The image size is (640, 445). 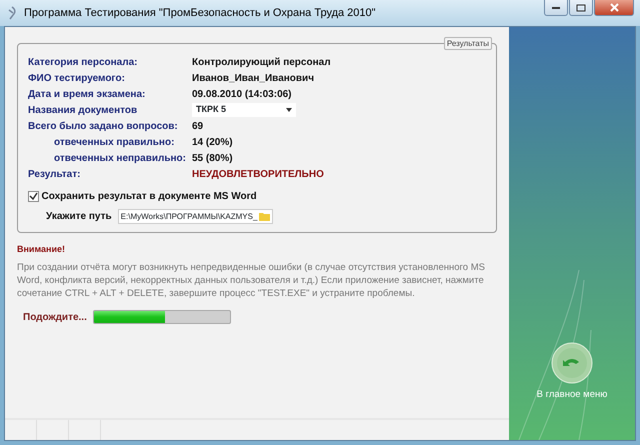 I want to click on path-label: Укажите путь, so click(x=79, y=217).